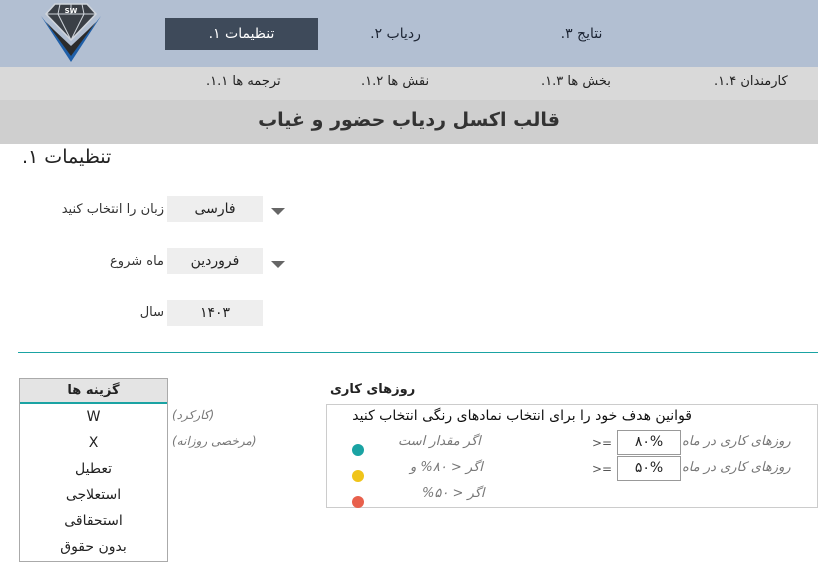  What do you see at coordinates (112, 209) in the screenshot?
I see `language-label: زبان را انتخاب کنید` at bounding box center [112, 209].